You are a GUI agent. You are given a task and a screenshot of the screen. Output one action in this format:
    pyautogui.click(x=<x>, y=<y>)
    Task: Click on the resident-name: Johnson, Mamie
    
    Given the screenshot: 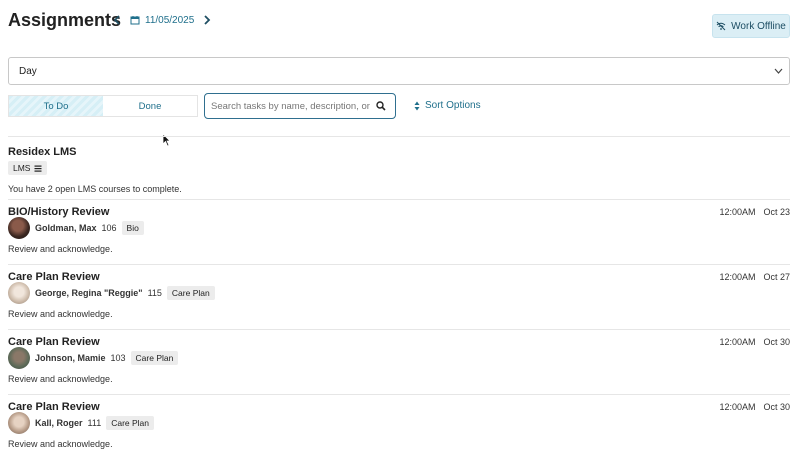 What is the action you would take?
    pyautogui.click(x=70, y=358)
    